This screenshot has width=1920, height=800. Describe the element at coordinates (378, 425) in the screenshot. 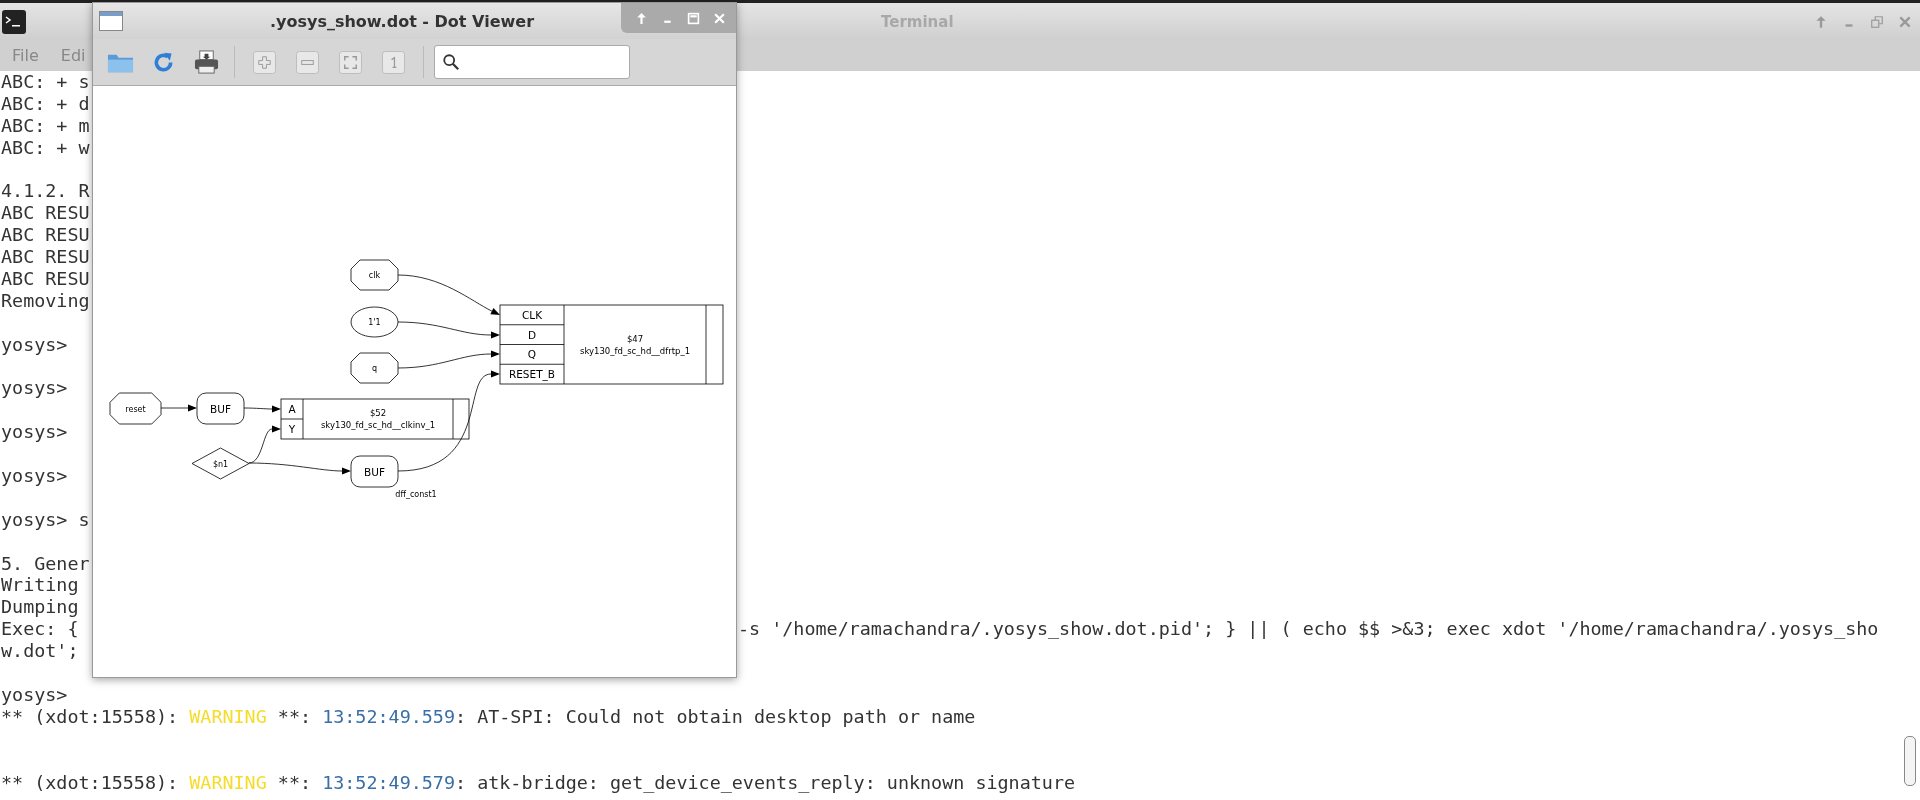

I see `cell-type: sky130_fd_sc_hd__clkinv_1` at that location.